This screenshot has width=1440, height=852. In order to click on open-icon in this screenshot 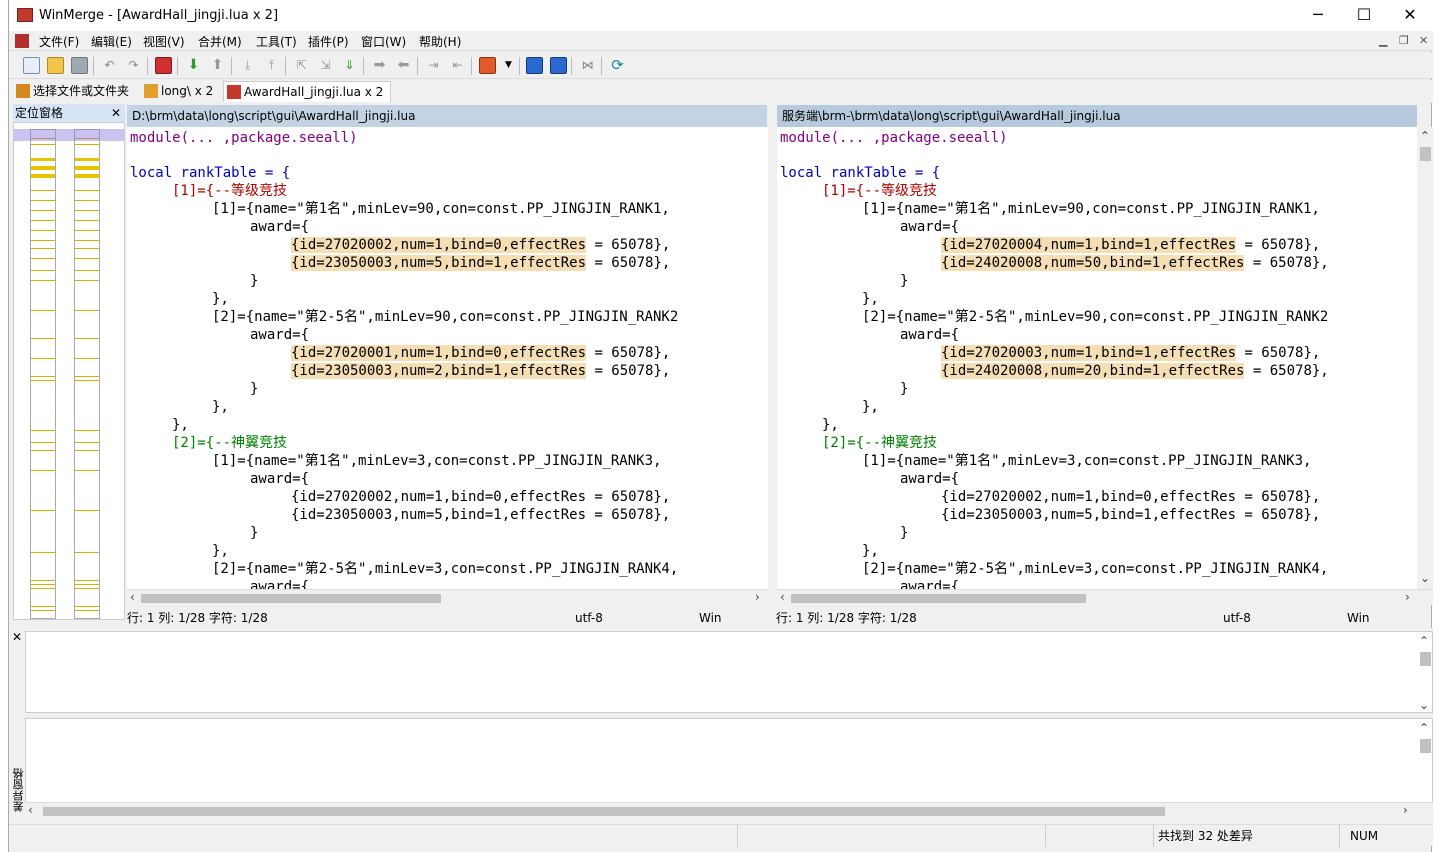, I will do `click(55, 65)`.